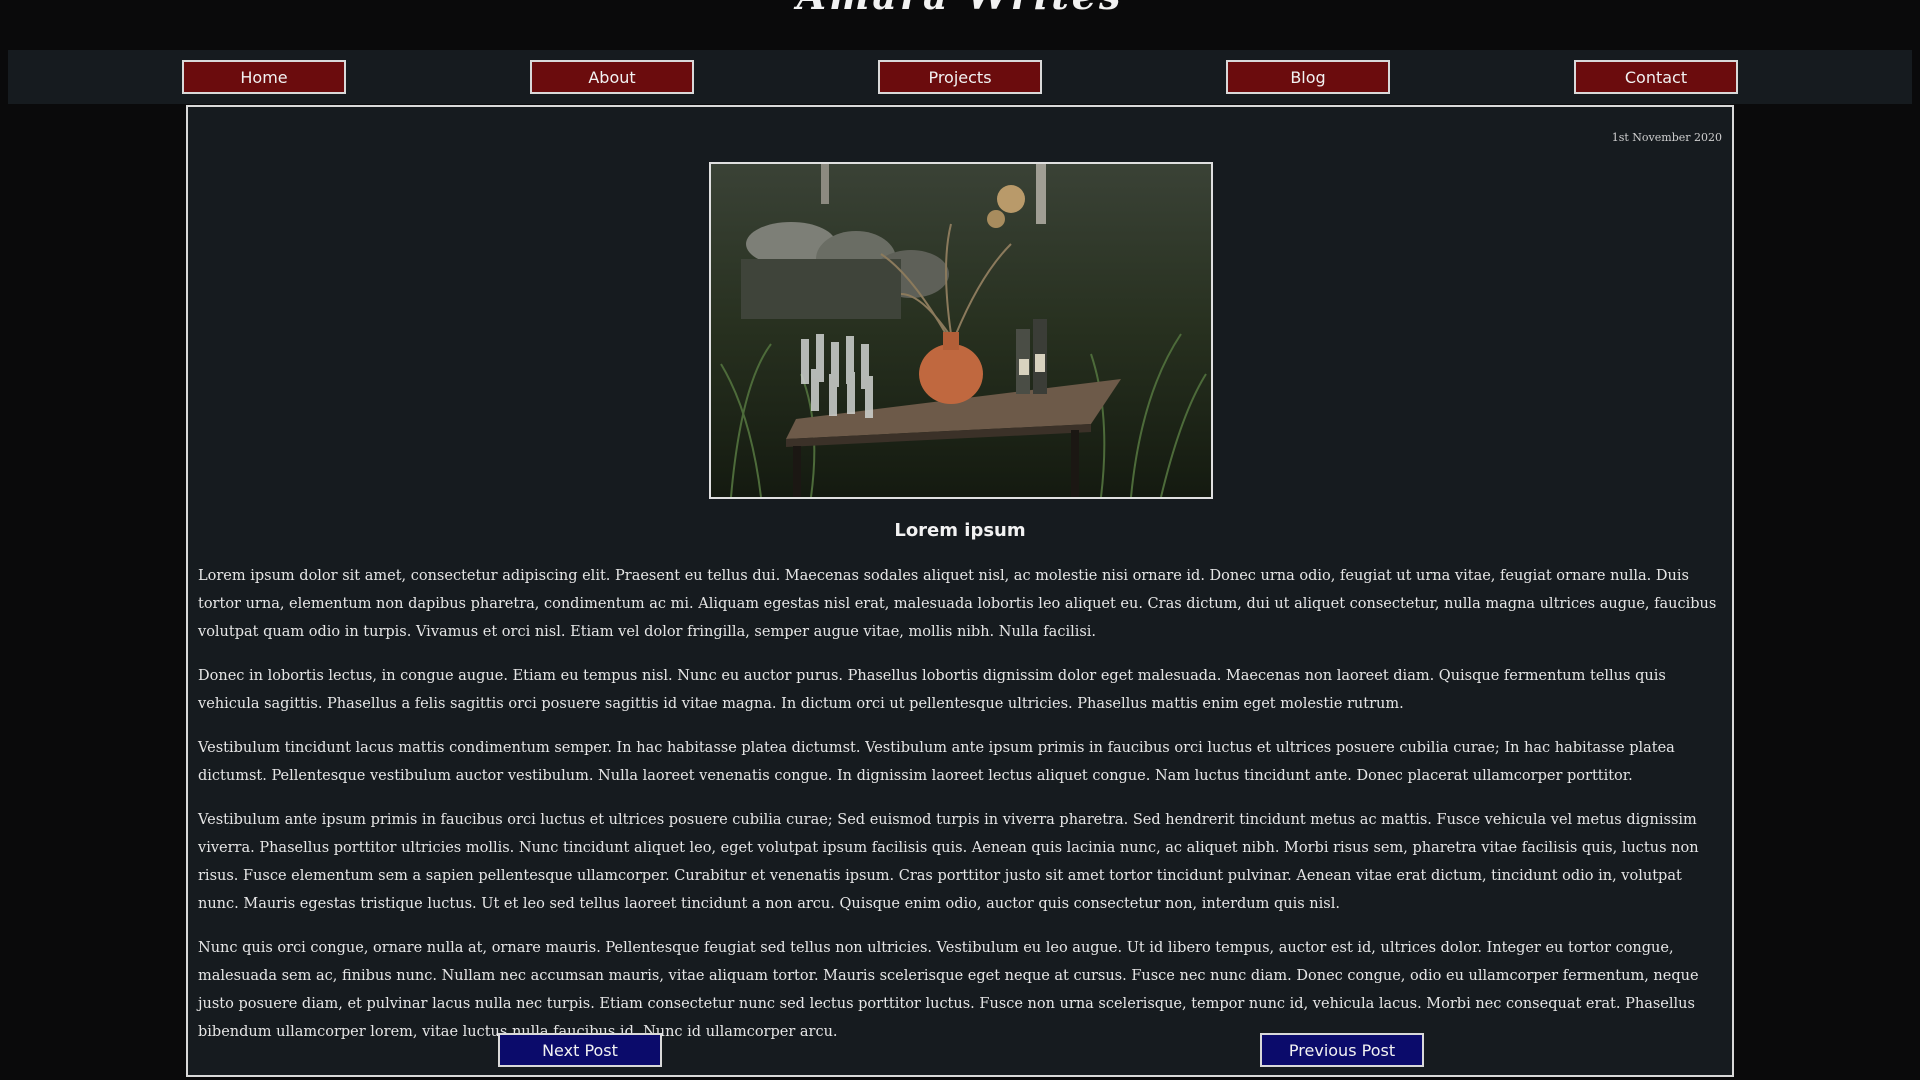  What do you see at coordinates (1656, 77) in the screenshot?
I see `nav-contact-button: Contact` at bounding box center [1656, 77].